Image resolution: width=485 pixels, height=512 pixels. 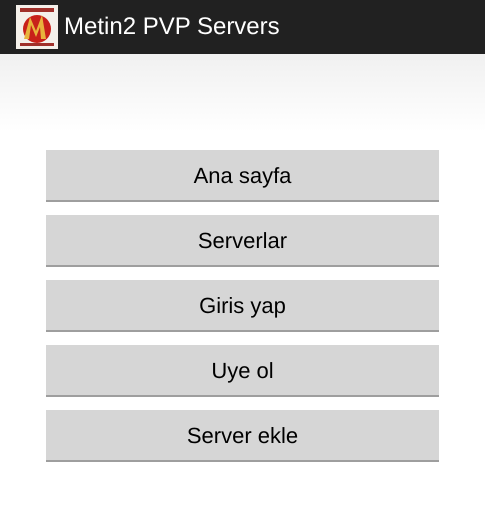 I want to click on menu-button: Server ekle, so click(x=242, y=436).